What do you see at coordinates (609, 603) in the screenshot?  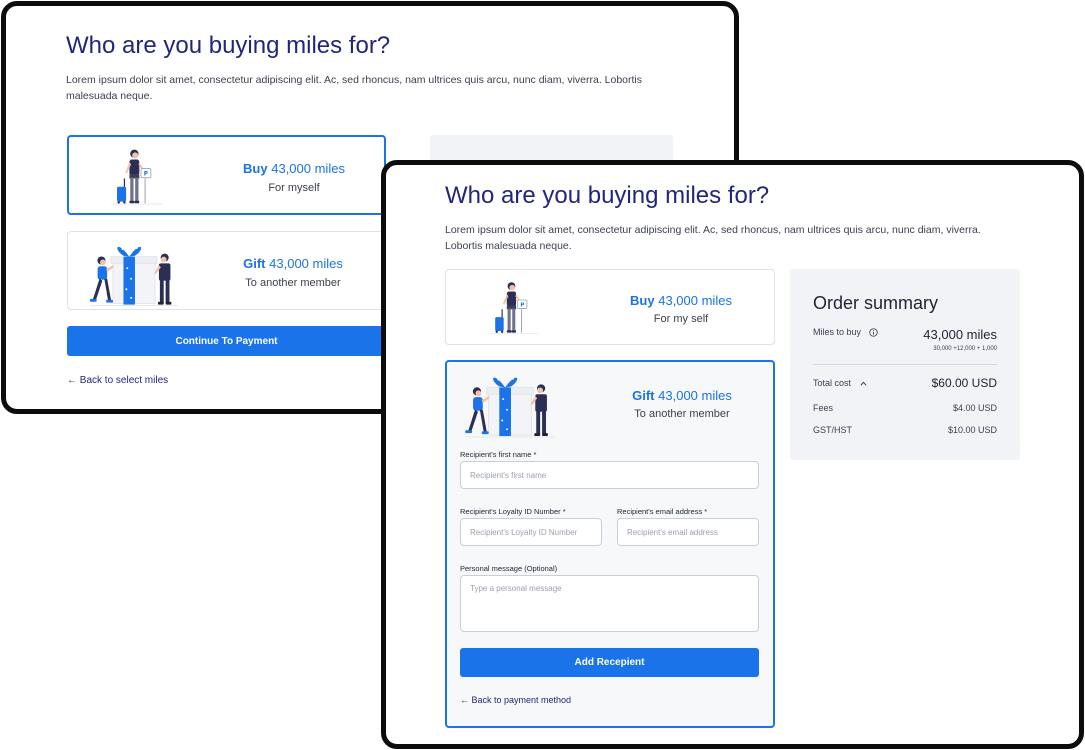 I see `personal-message-textarea` at bounding box center [609, 603].